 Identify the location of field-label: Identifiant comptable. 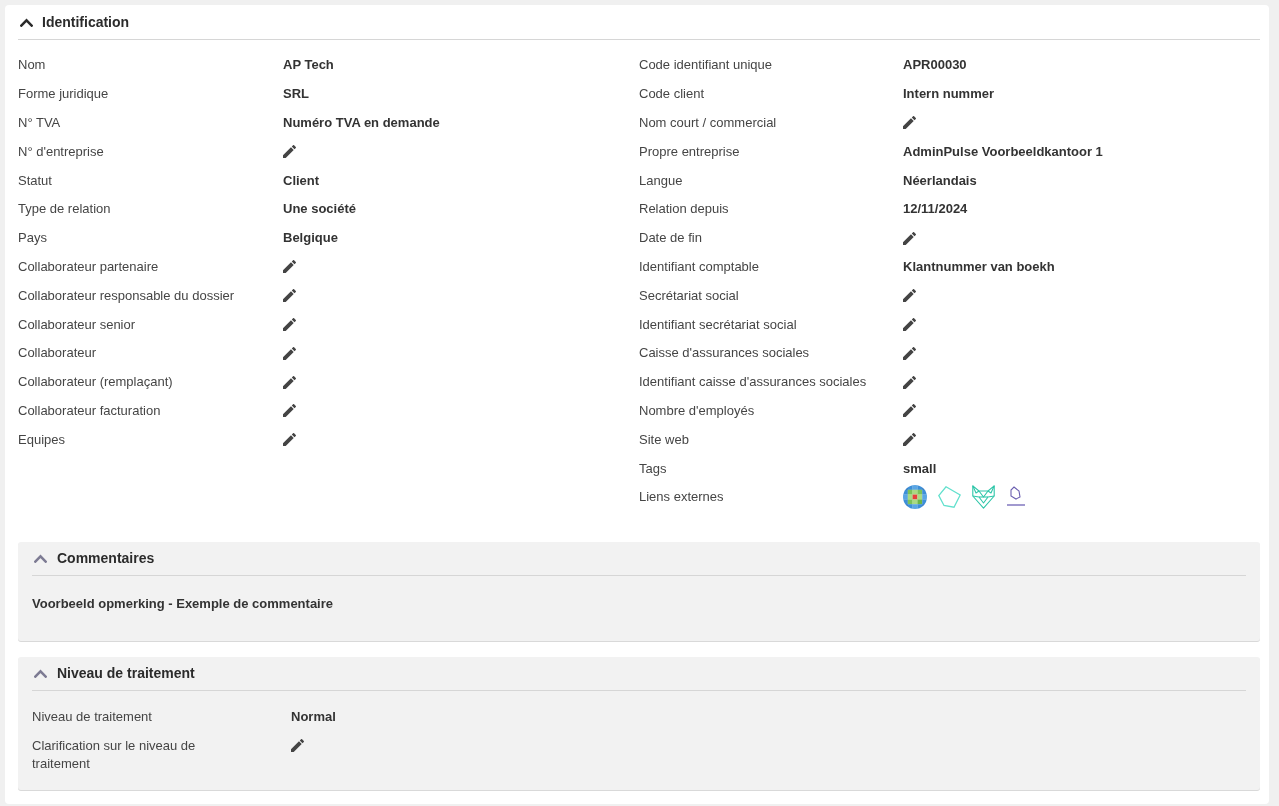
(699, 266).